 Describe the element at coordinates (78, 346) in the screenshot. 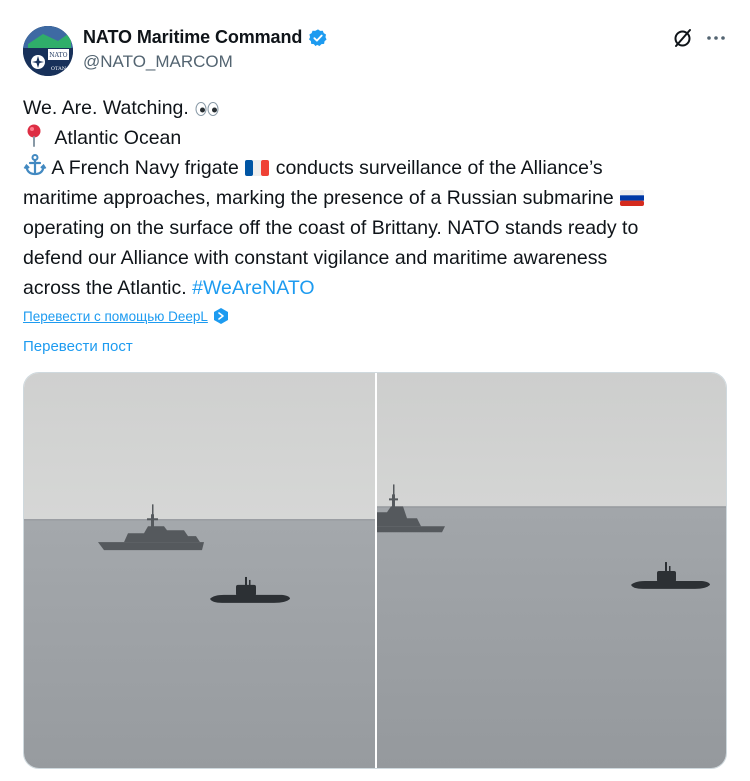

I see `translate-post-link: Перевести пост` at that location.